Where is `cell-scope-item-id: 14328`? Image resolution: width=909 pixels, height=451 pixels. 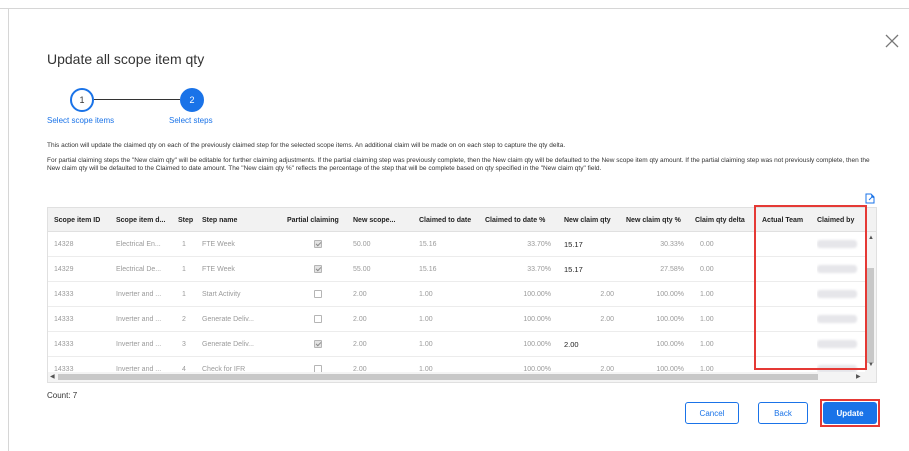
cell-scope-item-id: 14328 is located at coordinates (64, 244).